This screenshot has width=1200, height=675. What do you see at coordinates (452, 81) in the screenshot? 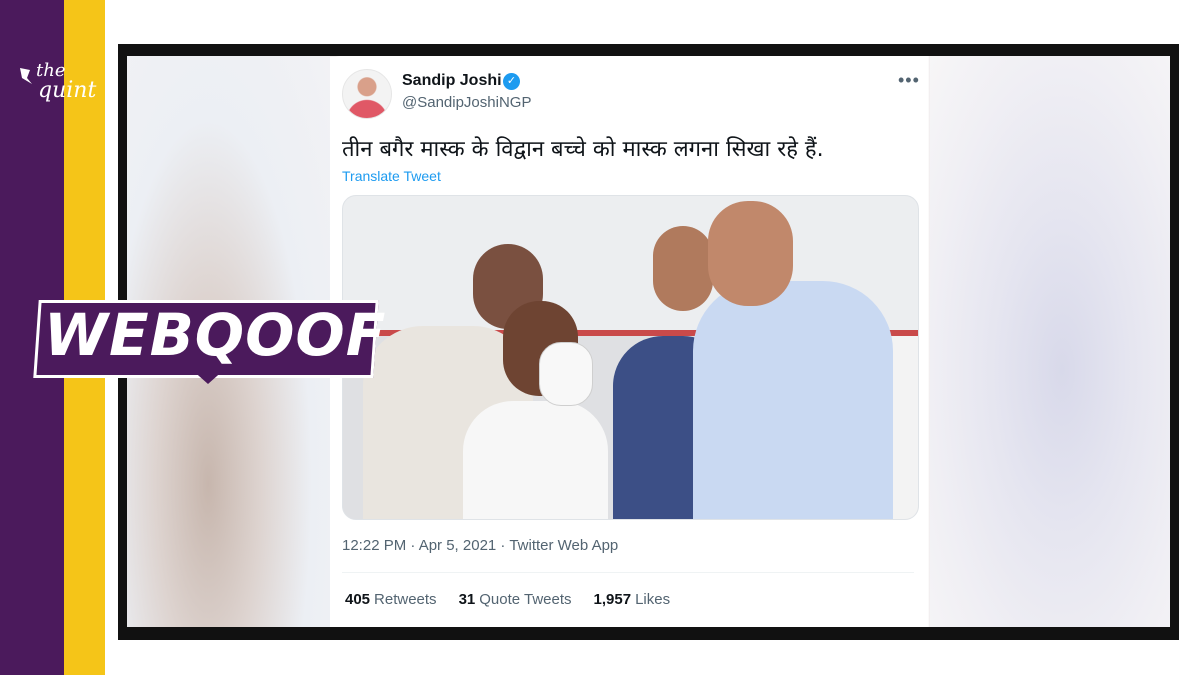
I see `author-name: Sandip Joshi` at bounding box center [452, 81].